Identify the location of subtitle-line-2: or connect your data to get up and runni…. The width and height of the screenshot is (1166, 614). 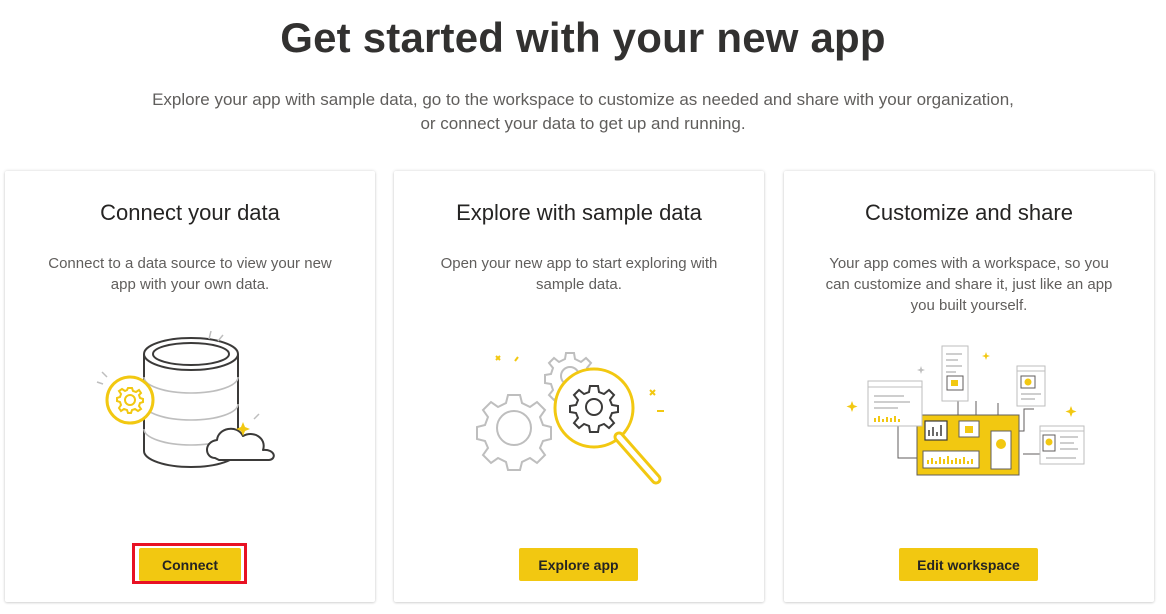
(583, 123).